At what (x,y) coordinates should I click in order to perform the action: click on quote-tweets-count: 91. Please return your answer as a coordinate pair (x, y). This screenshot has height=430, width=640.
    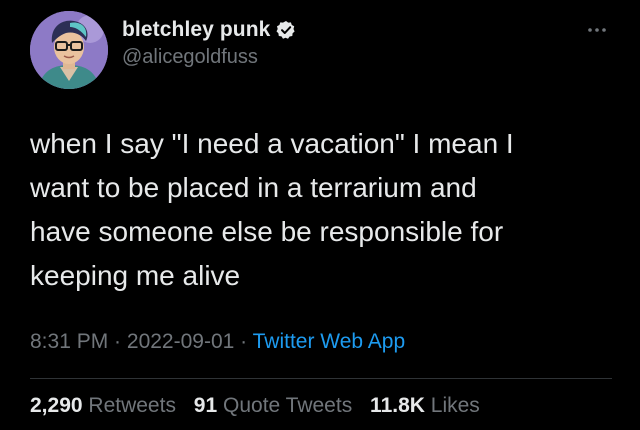
    Looking at the image, I should click on (205, 405).